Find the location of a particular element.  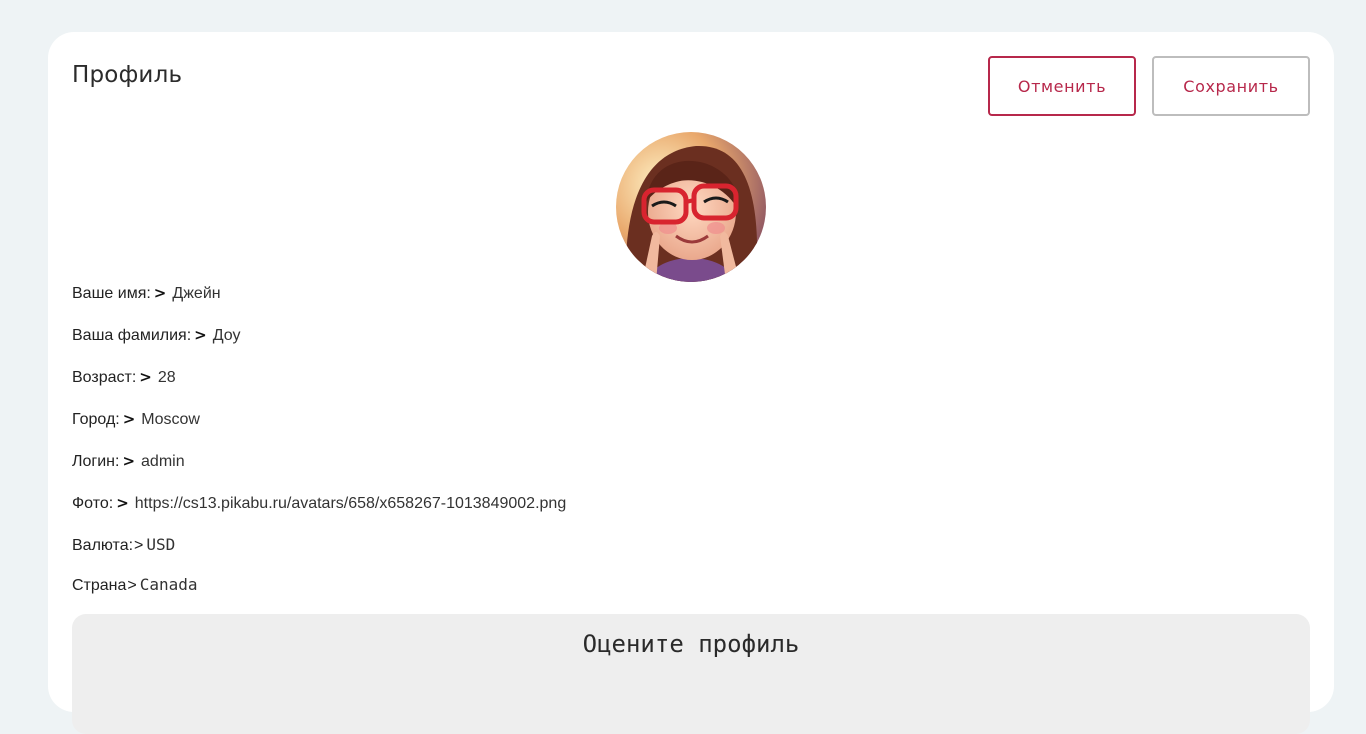

field-label: Фото: is located at coordinates (93, 503).